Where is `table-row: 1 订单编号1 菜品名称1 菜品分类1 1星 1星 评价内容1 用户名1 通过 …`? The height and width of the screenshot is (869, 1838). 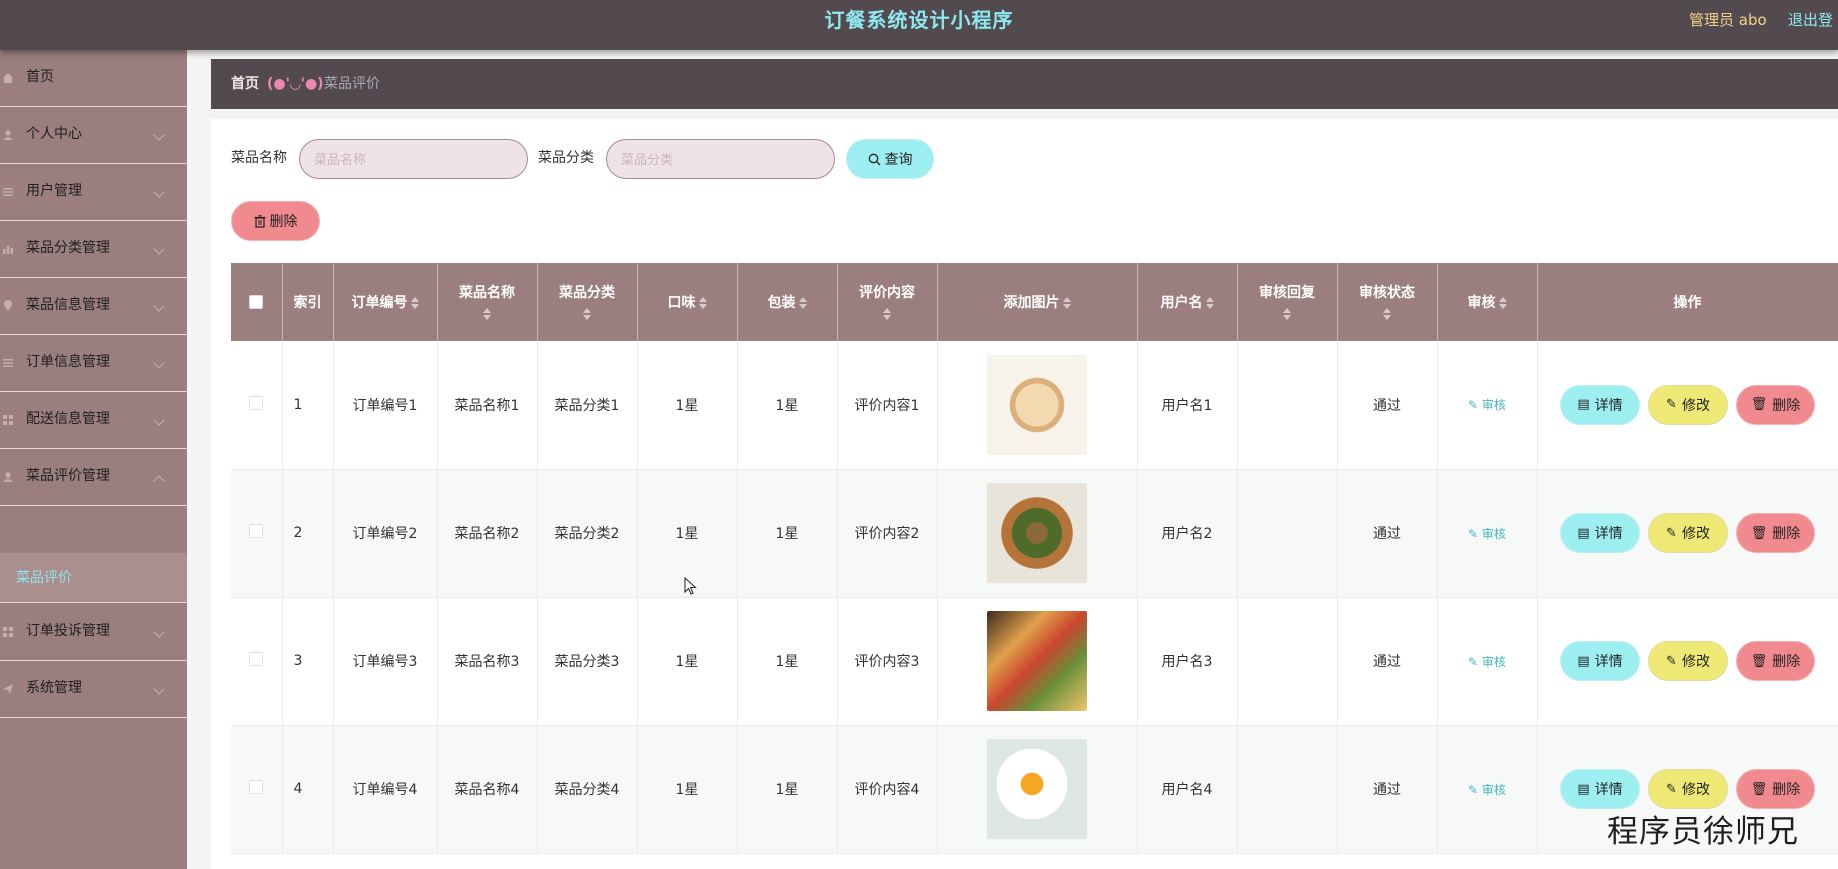 table-row: 1 订单编号1 菜品名称1 菜品分类1 1星 1星 评价内容1 用户名1 通过 … is located at coordinates (1034, 405).